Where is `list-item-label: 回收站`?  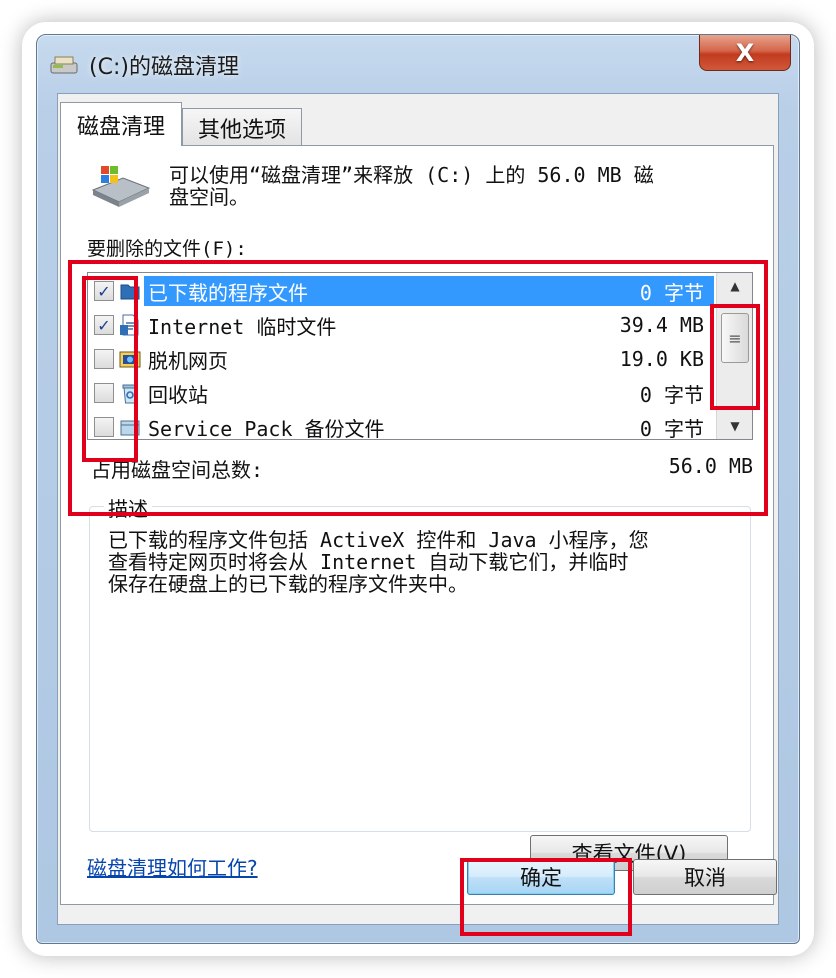
list-item-label: 回收站 is located at coordinates (178, 394).